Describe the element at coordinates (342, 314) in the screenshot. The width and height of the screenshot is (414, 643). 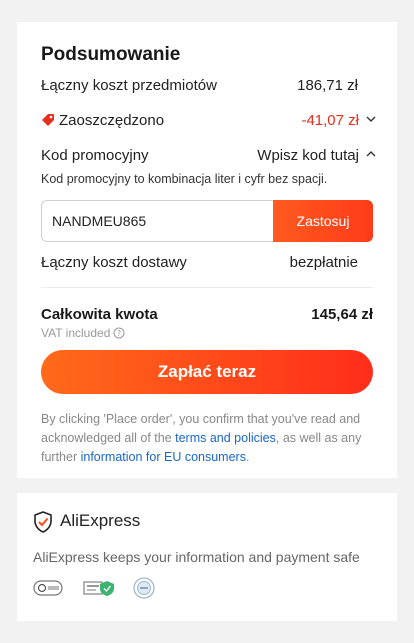
I see `total-value: 145,64 zł` at that location.